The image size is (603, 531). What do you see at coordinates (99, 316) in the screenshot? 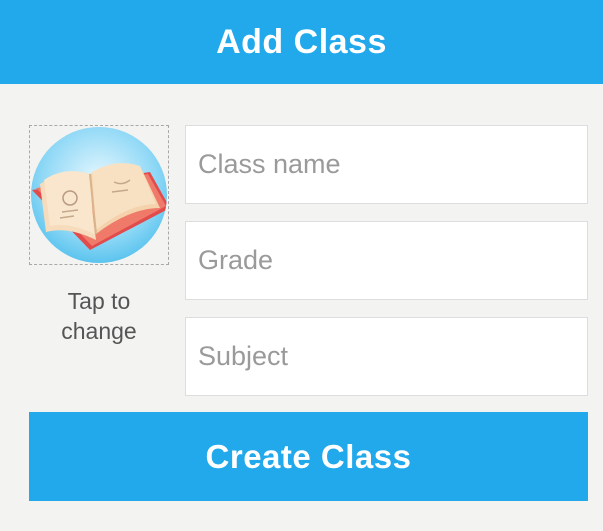
I see `image-caption: Tap to change` at bounding box center [99, 316].